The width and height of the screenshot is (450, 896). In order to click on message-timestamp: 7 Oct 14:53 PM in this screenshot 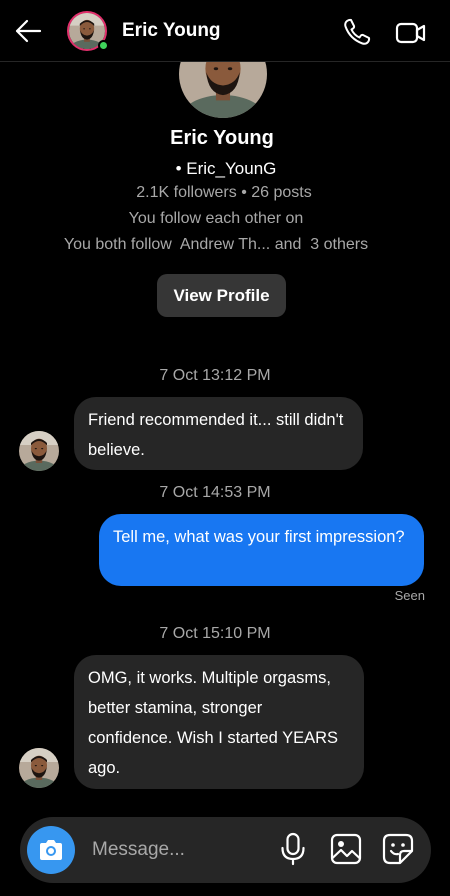, I will do `click(215, 492)`.